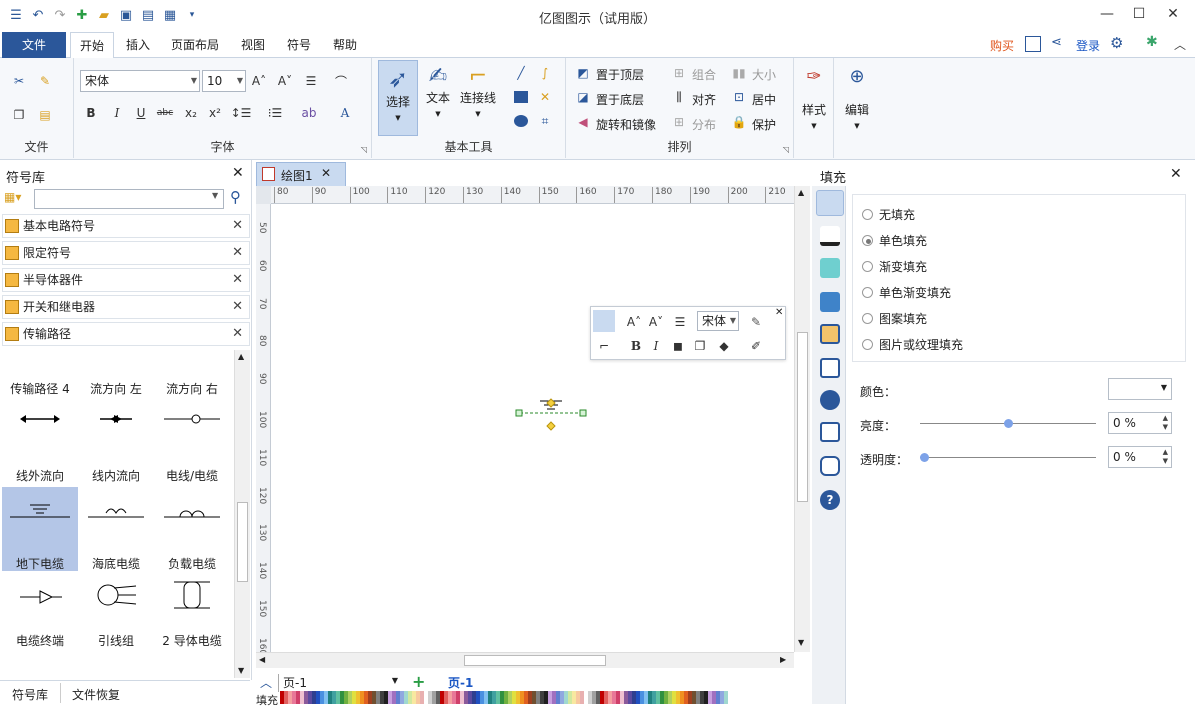  I want to click on send-back-button: 置于底层, so click(620, 99).